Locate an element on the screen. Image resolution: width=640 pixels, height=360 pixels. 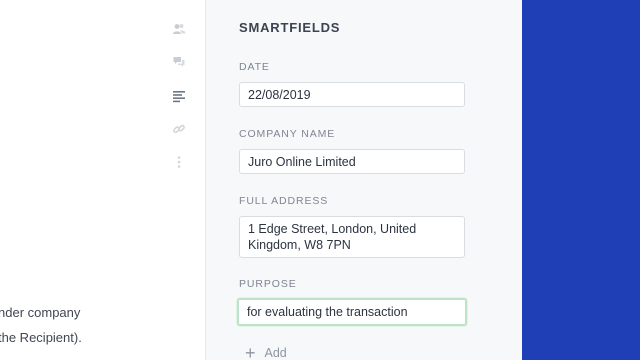
full-address-label: FULL ADDRESS is located at coordinates (284, 201).